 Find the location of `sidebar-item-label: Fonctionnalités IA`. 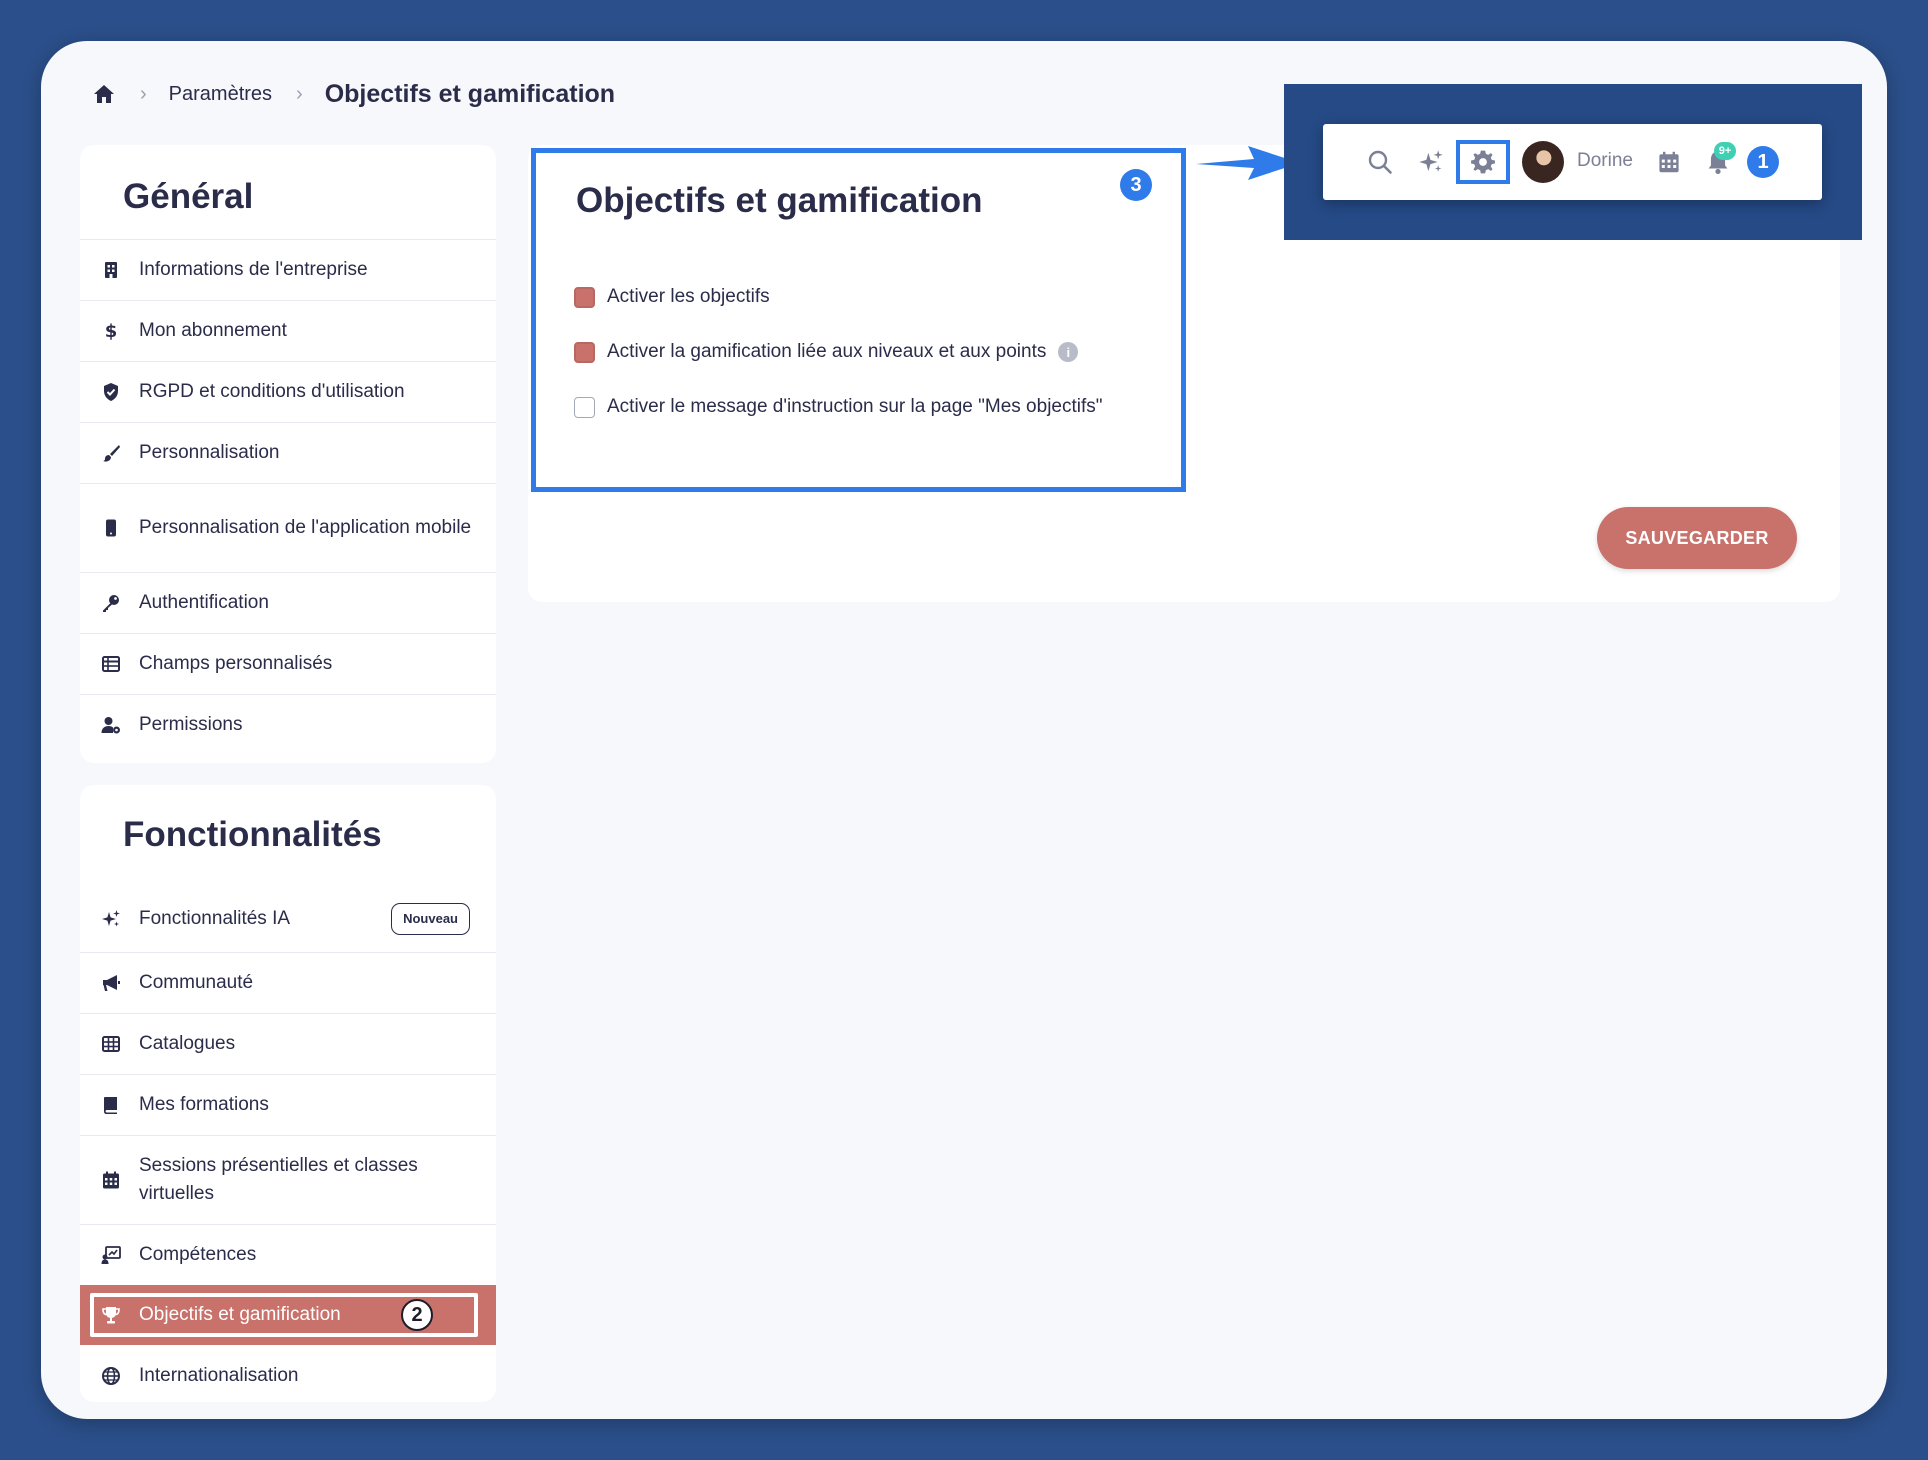

sidebar-item-label: Fonctionnalités IA is located at coordinates (215, 918).